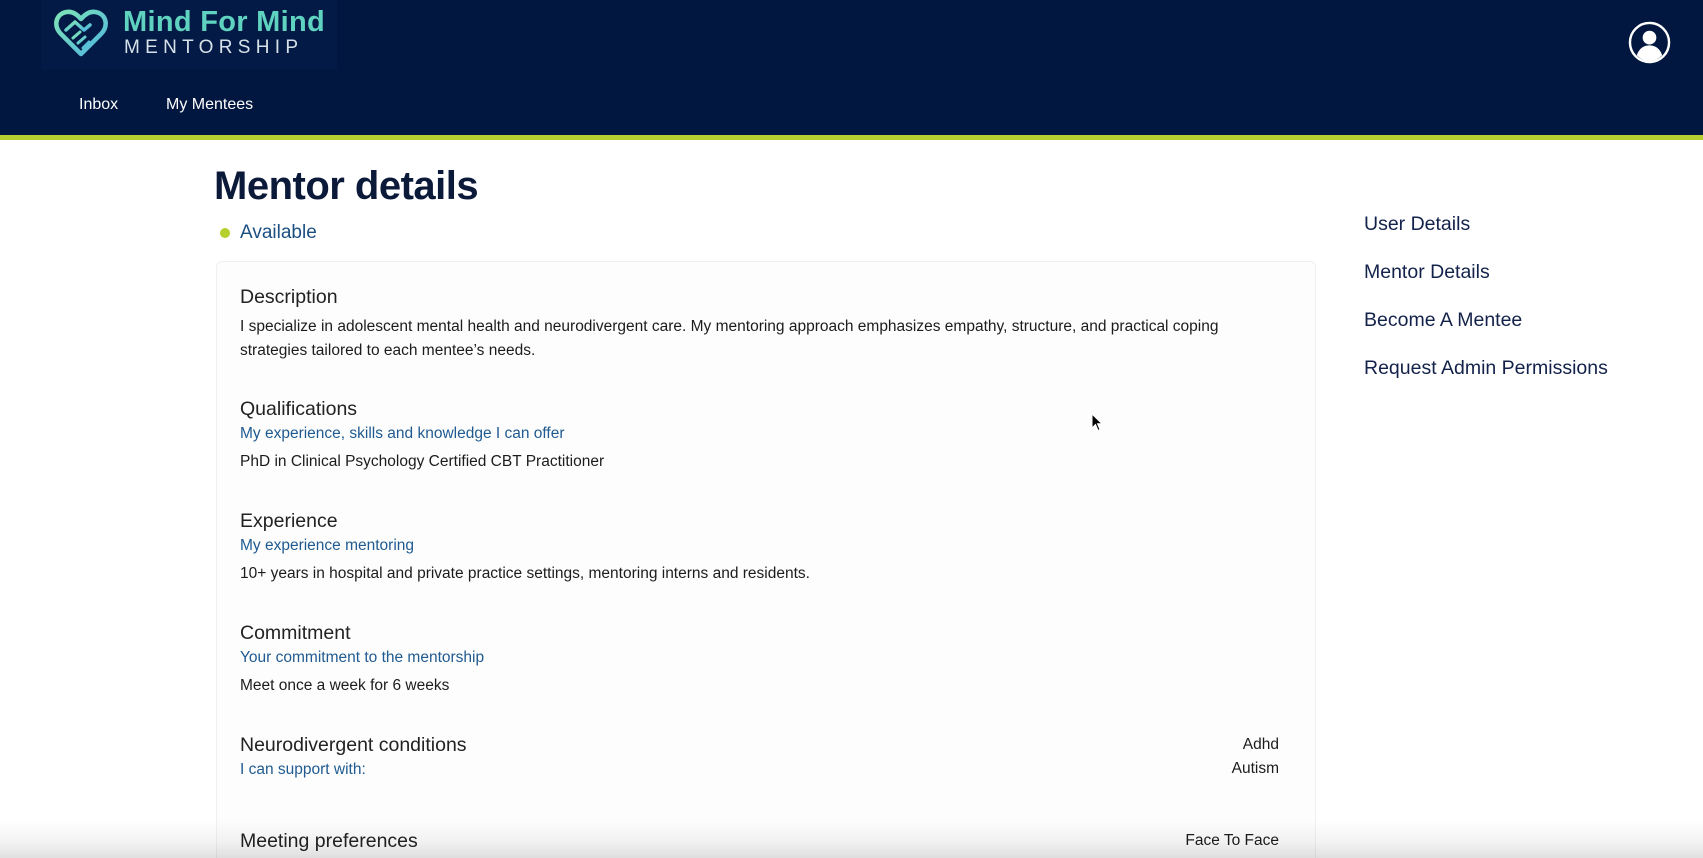  What do you see at coordinates (1097, 422) in the screenshot?
I see `mouse-pointer-icon` at bounding box center [1097, 422].